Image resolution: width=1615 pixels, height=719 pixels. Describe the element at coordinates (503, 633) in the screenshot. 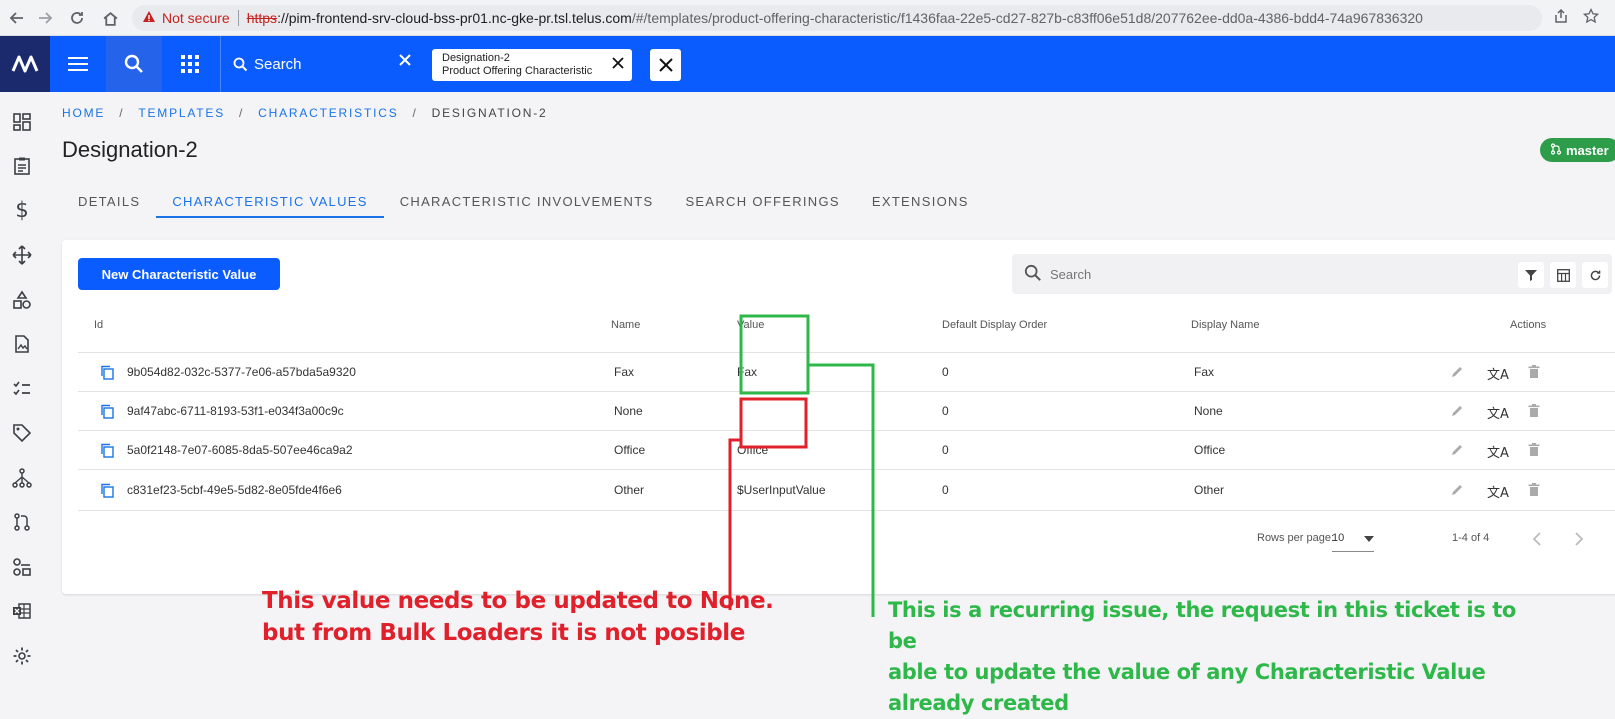

I see `red-annotation-line: but from Bulk Loaders it is not posible` at that location.